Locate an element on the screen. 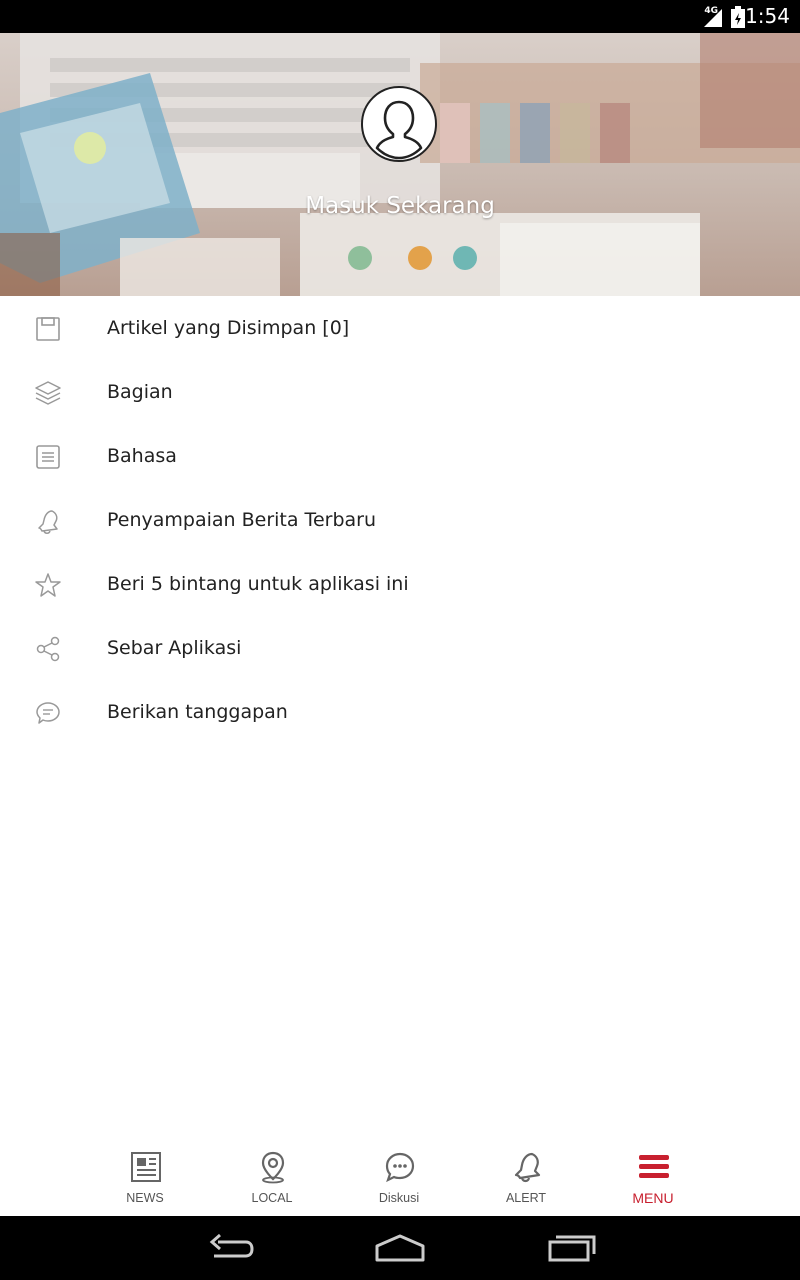 The width and height of the screenshot is (800, 1280). chat-bubble-icon is located at coordinates (400, 1167).